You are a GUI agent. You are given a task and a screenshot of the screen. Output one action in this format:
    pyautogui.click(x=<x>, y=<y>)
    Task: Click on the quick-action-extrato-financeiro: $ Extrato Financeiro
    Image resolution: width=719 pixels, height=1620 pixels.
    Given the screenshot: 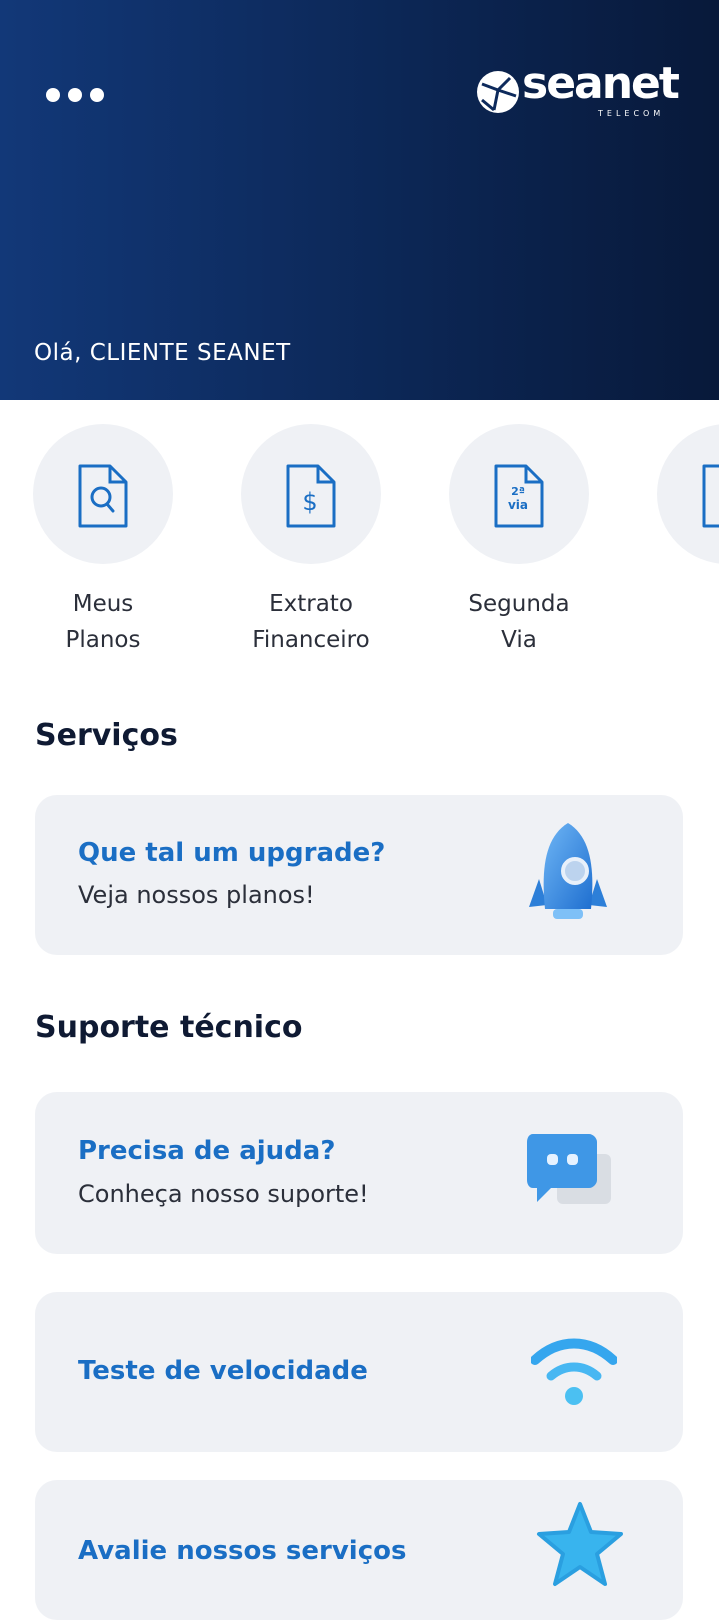 What is the action you would take?
    pyautogui.click(x=311, y=541)
    